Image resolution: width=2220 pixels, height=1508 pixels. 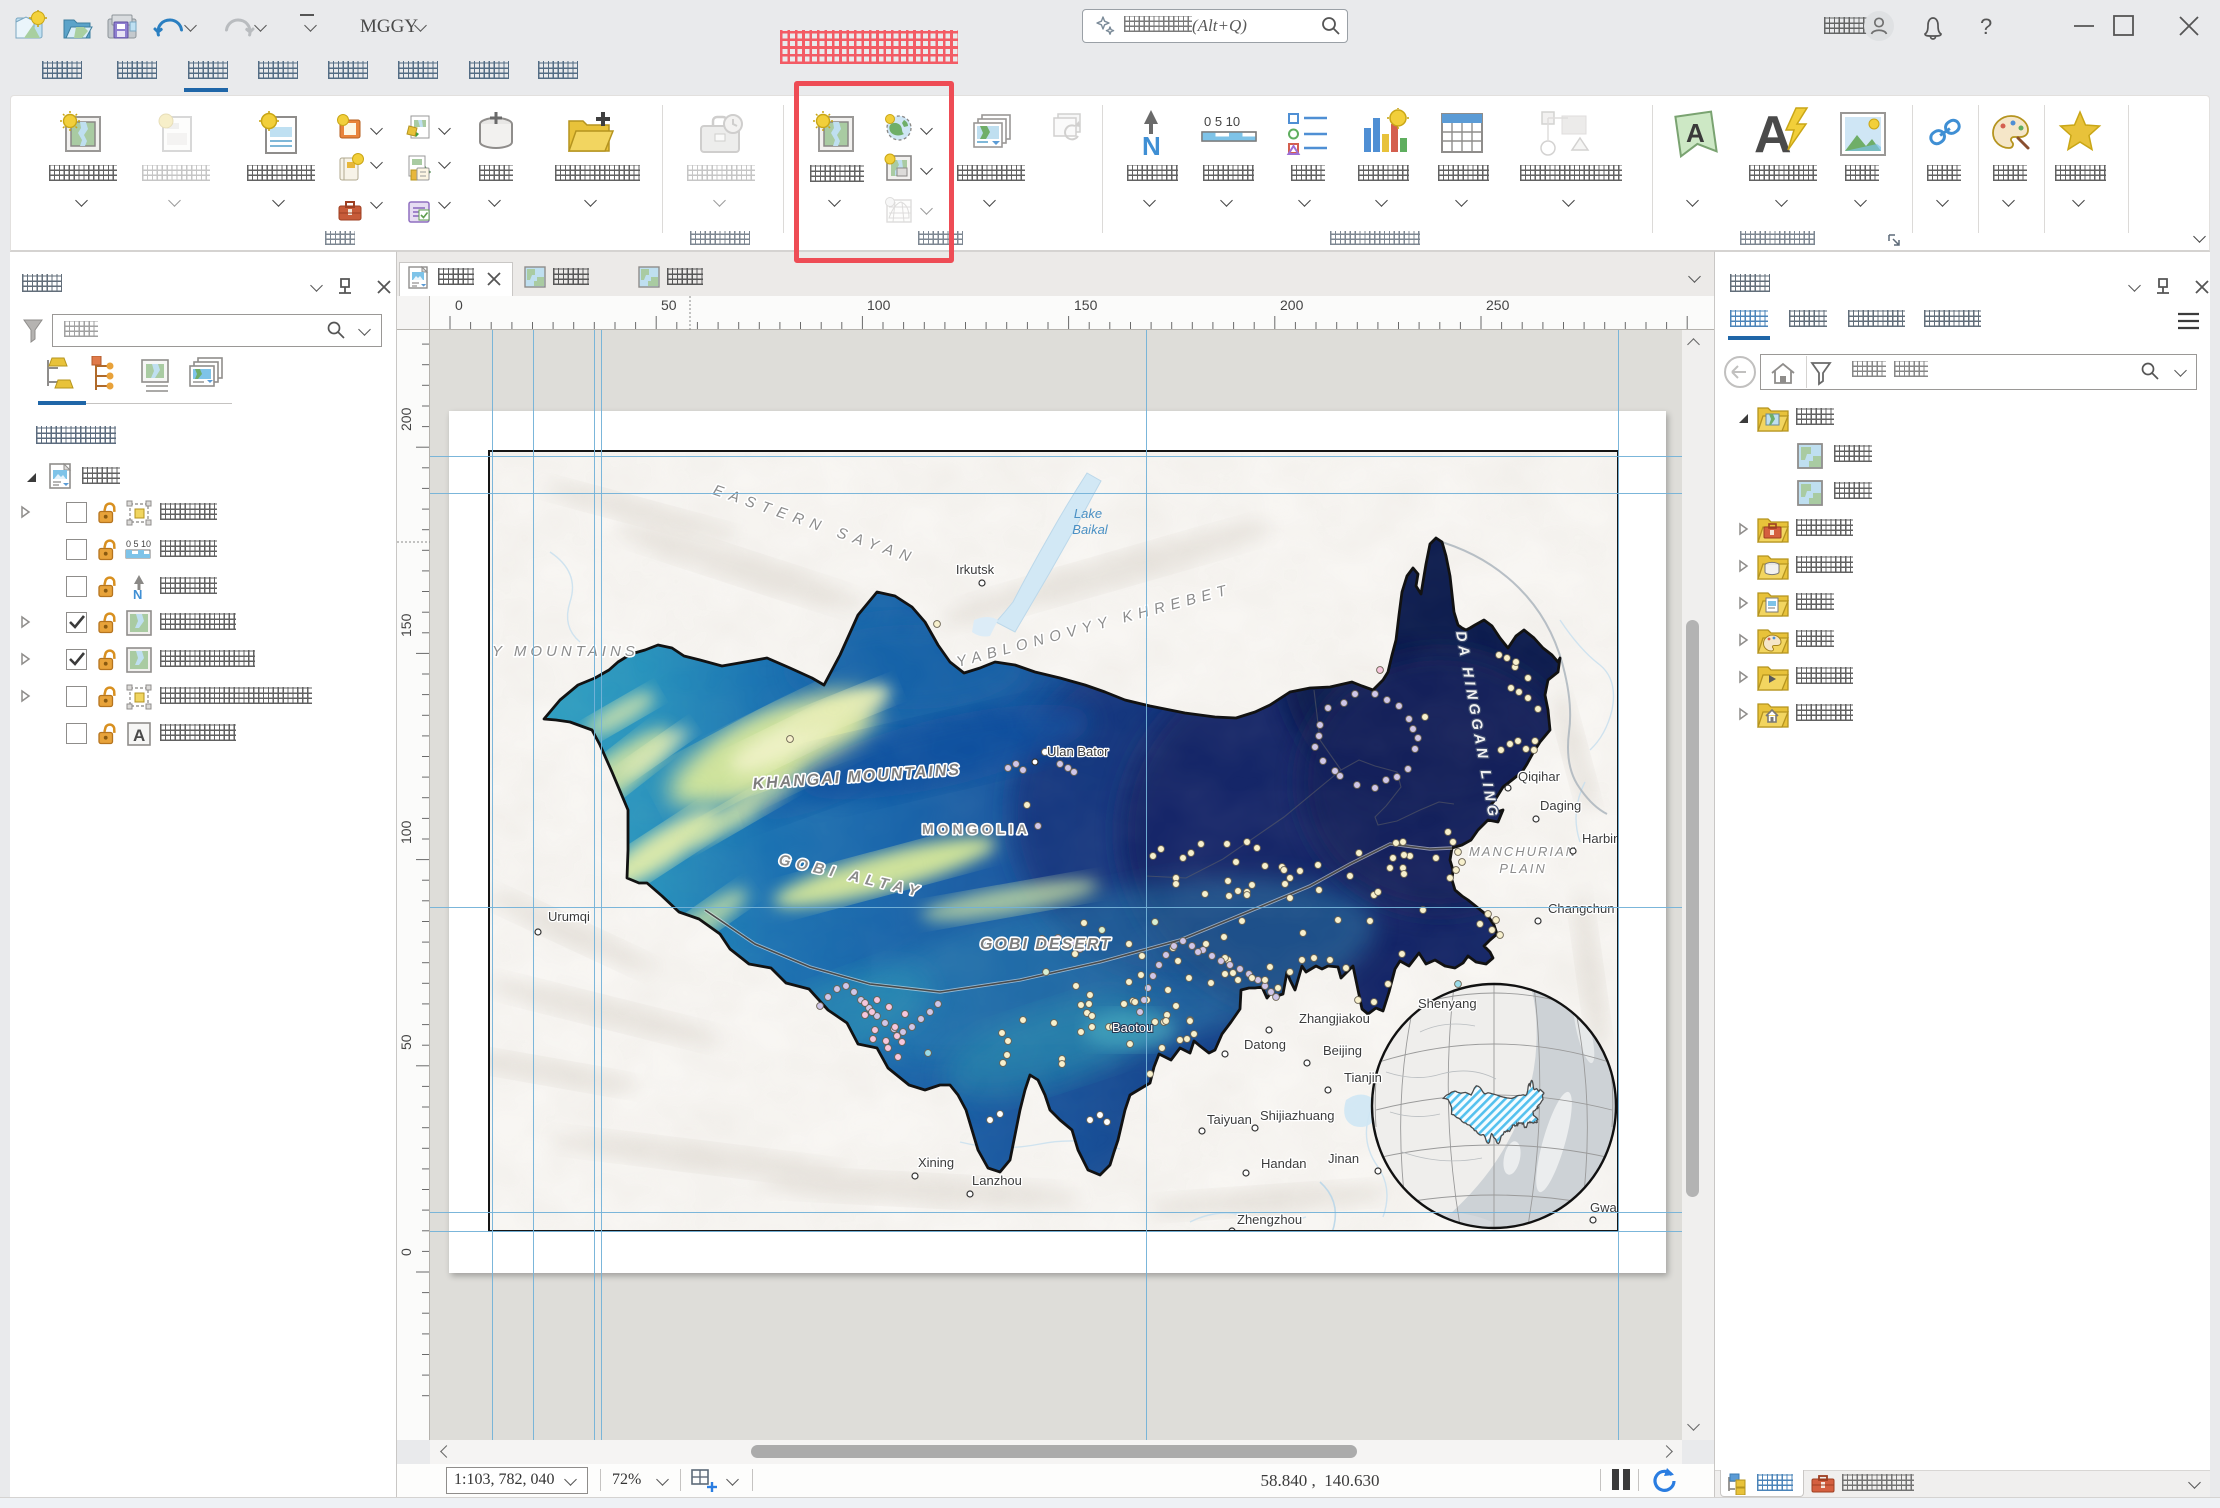 I want to click on svg-text: PLAIN, so click(x=1523, y=868).